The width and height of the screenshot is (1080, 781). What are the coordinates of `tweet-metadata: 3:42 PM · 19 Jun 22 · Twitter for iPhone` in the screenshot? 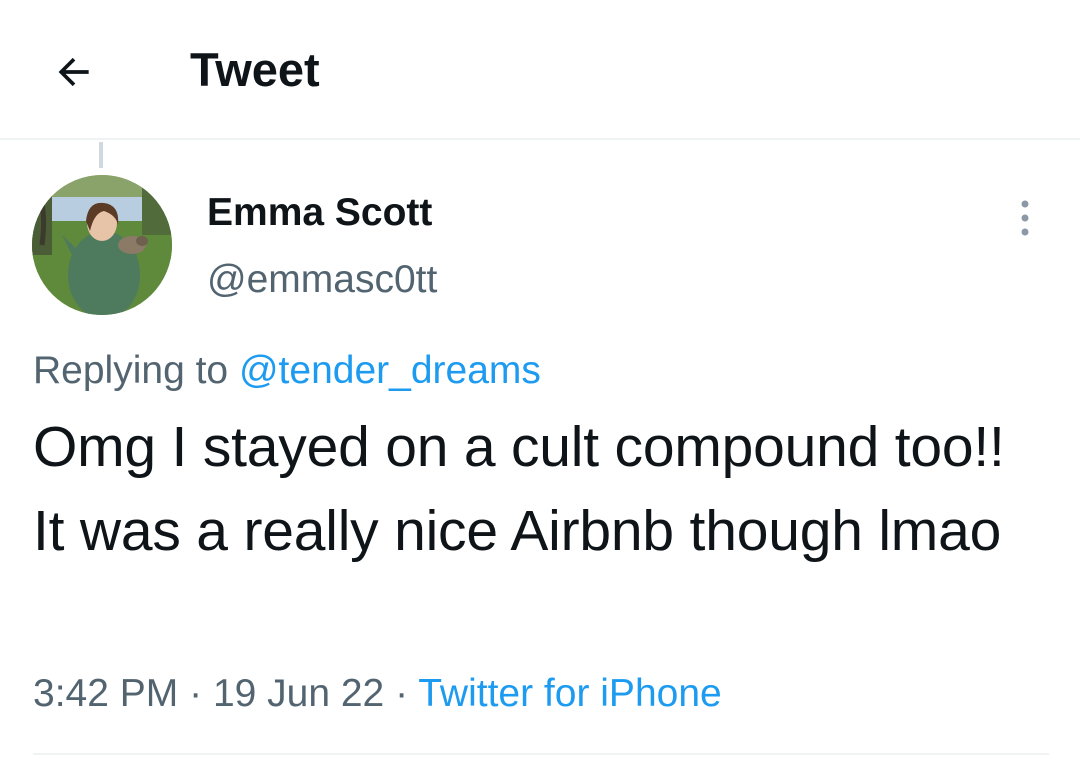 It's located at (377, 694).